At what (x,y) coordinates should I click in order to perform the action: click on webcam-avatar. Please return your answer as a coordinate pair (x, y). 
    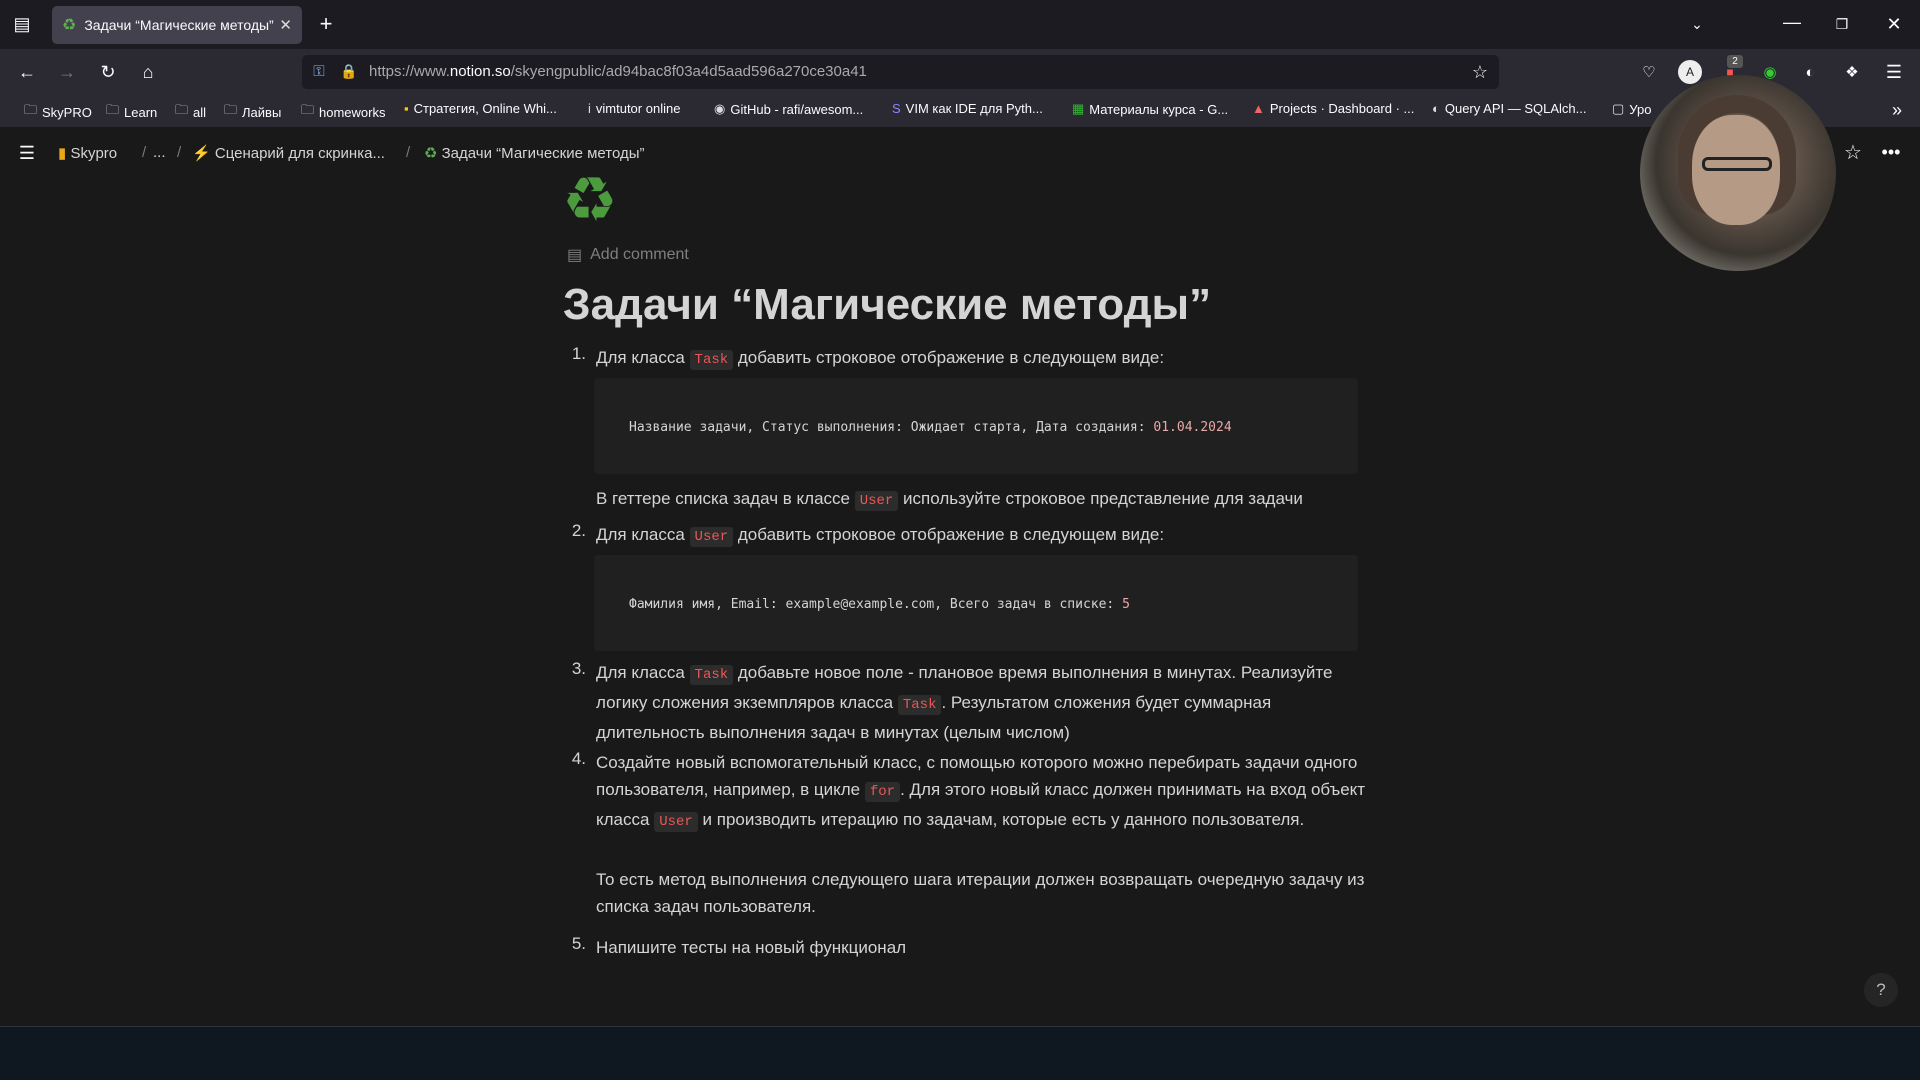
    Looking at the image, I should click on (1738, 173).